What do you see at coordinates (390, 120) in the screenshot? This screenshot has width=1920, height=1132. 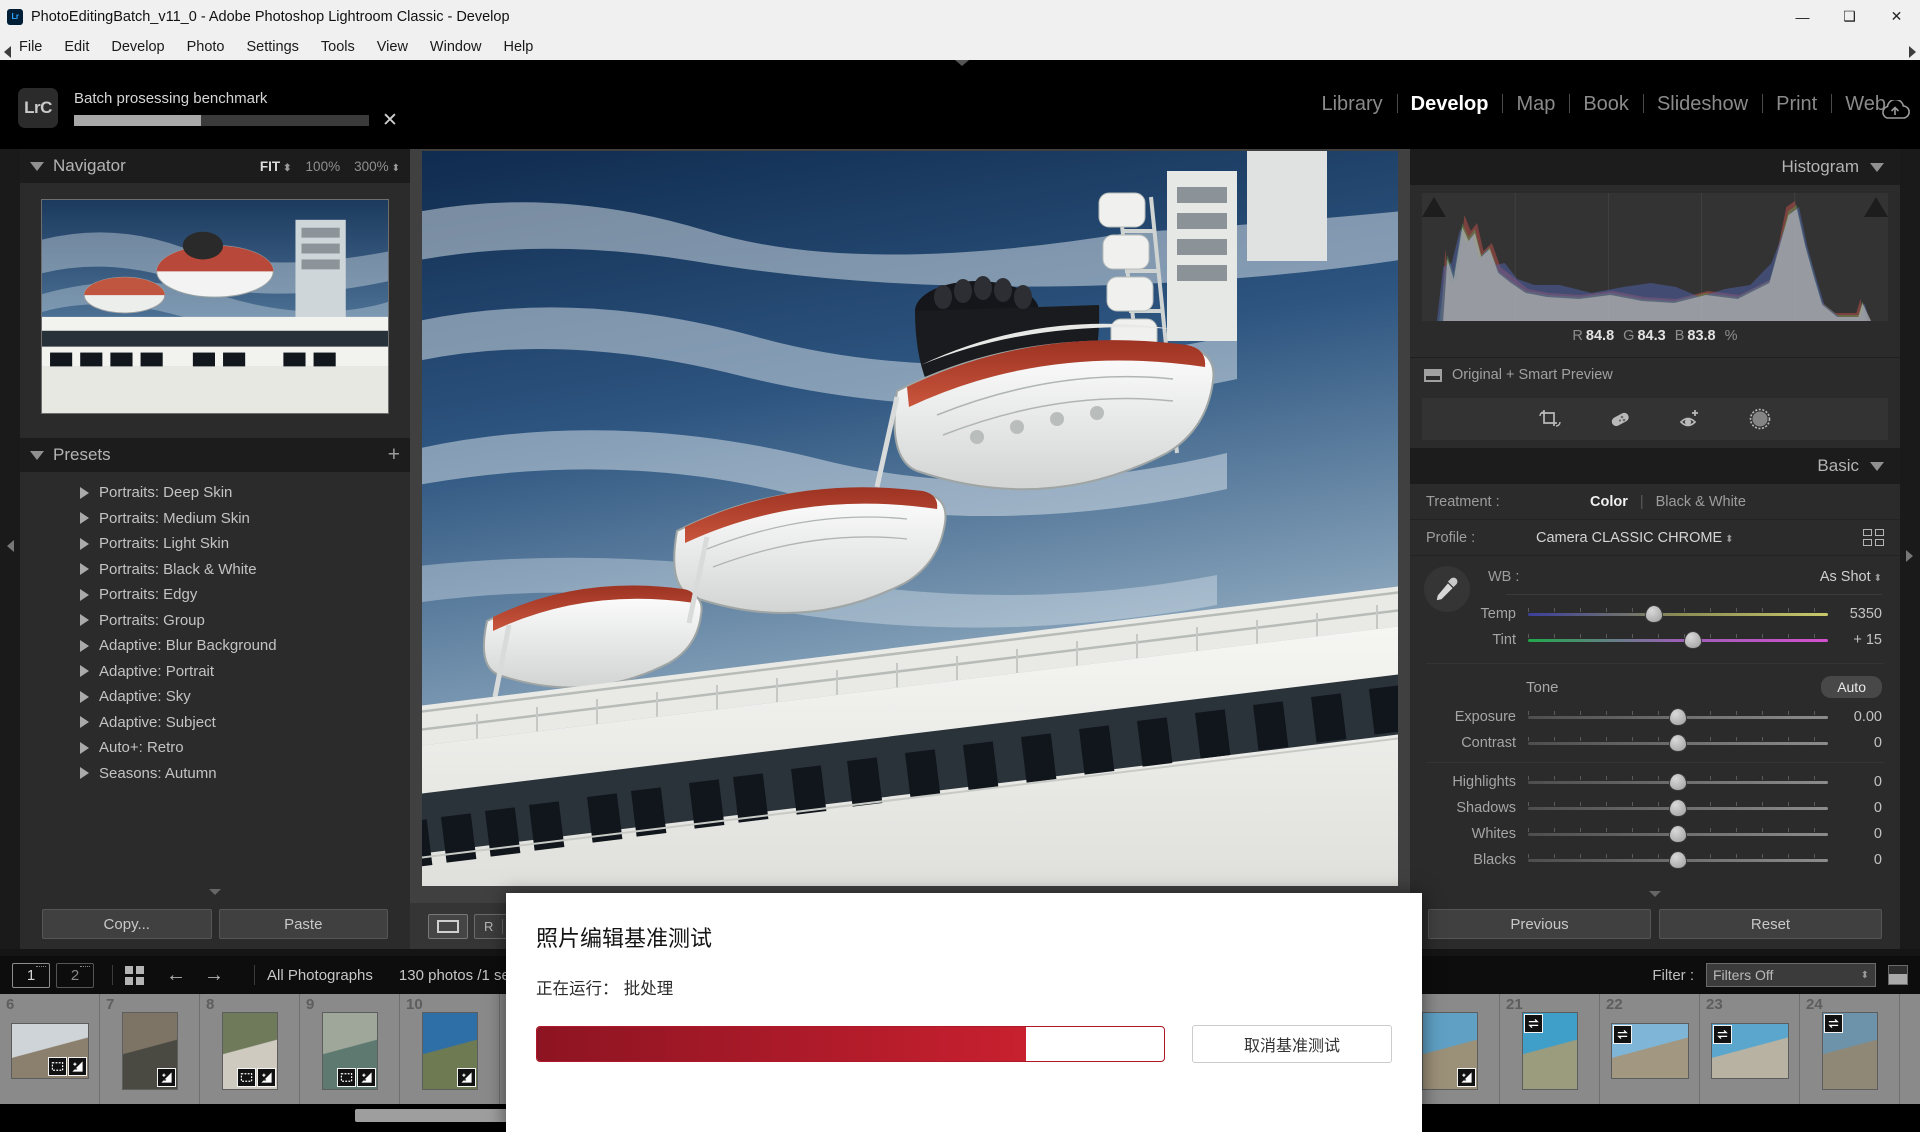 I see `cancel-activity-icon: ✕` at bounding box center [390, 120].